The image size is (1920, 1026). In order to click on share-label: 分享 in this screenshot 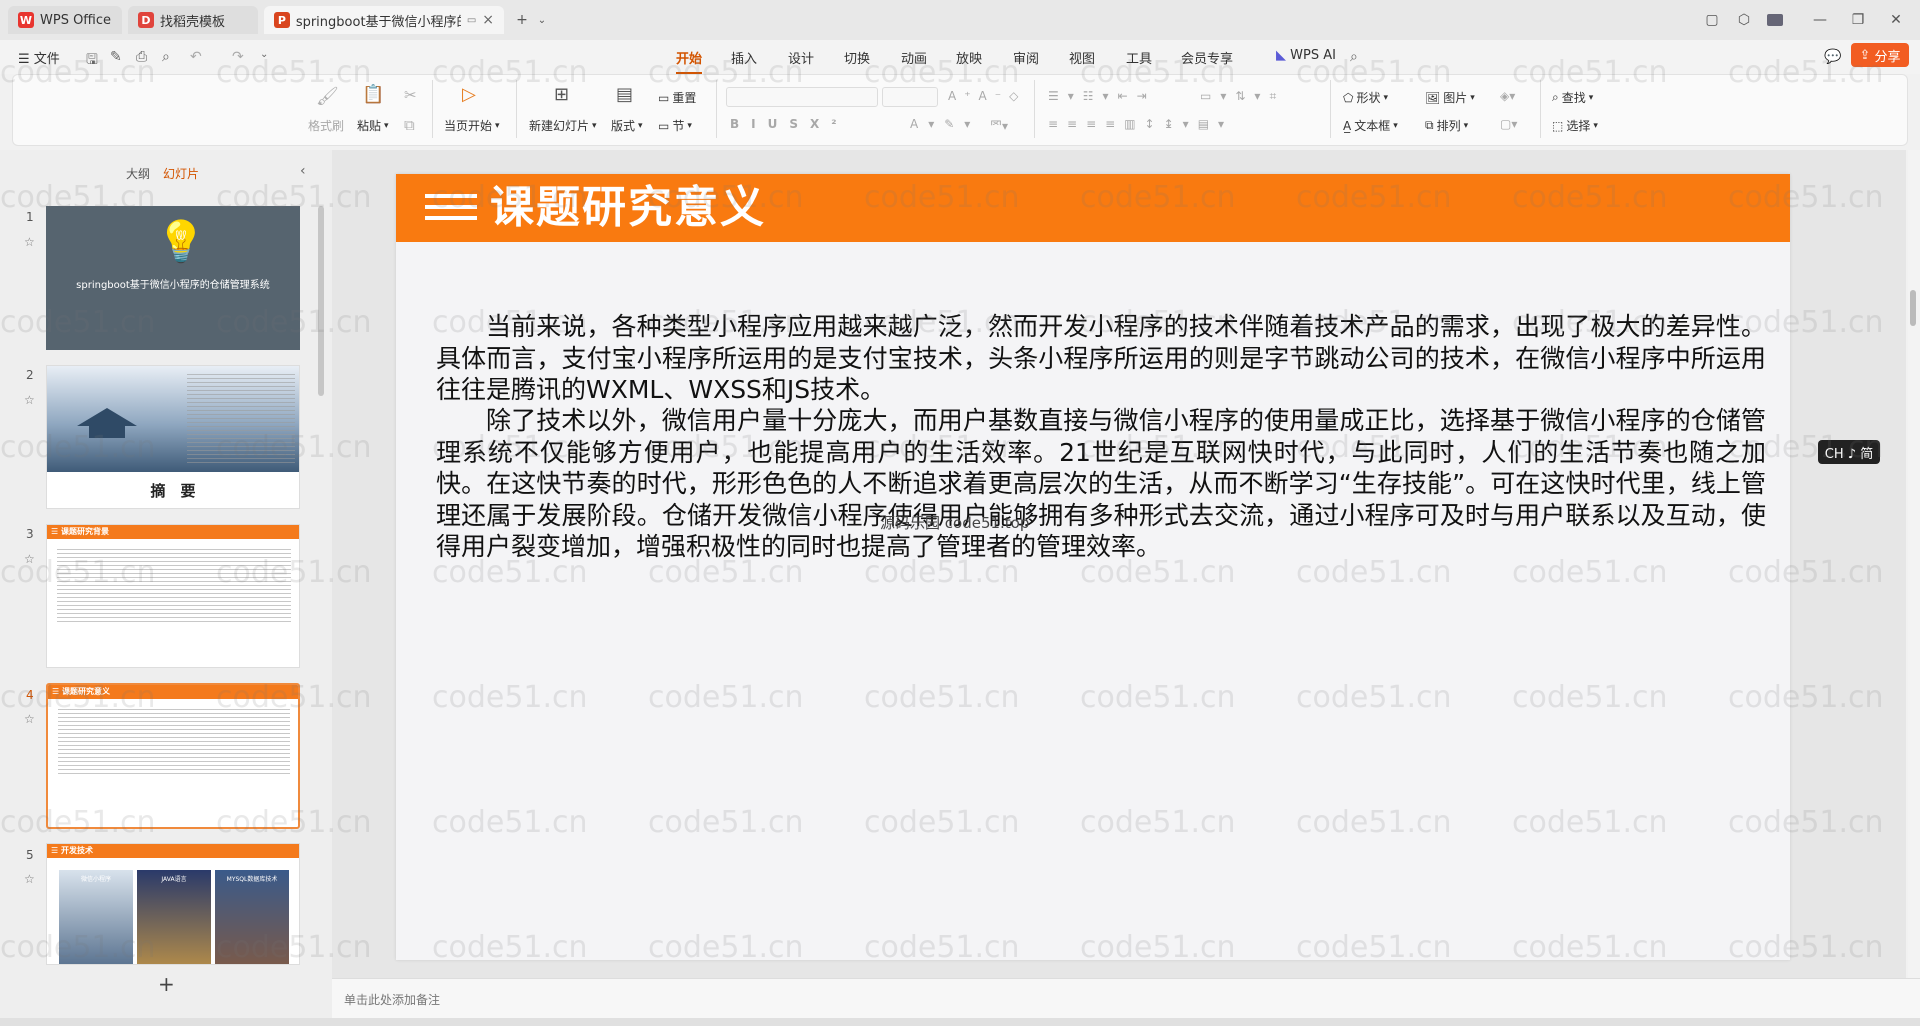, I will do `click(1887, 57)`.